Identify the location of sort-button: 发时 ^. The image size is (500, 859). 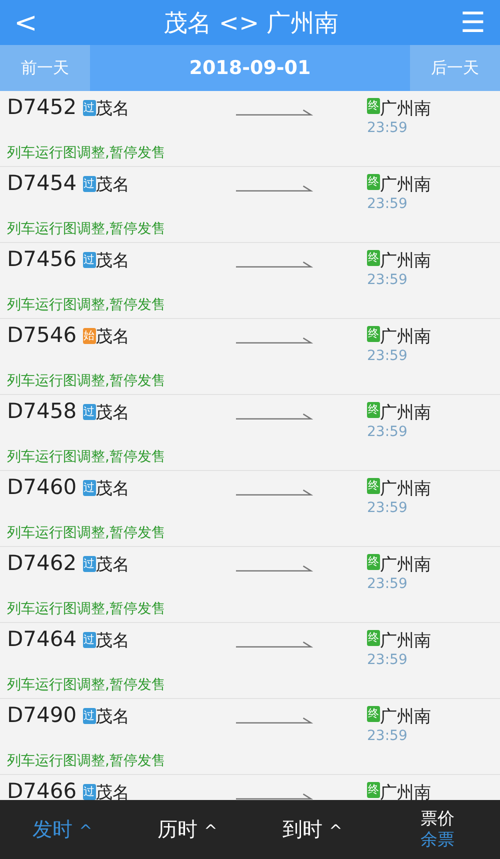
(62, 829).